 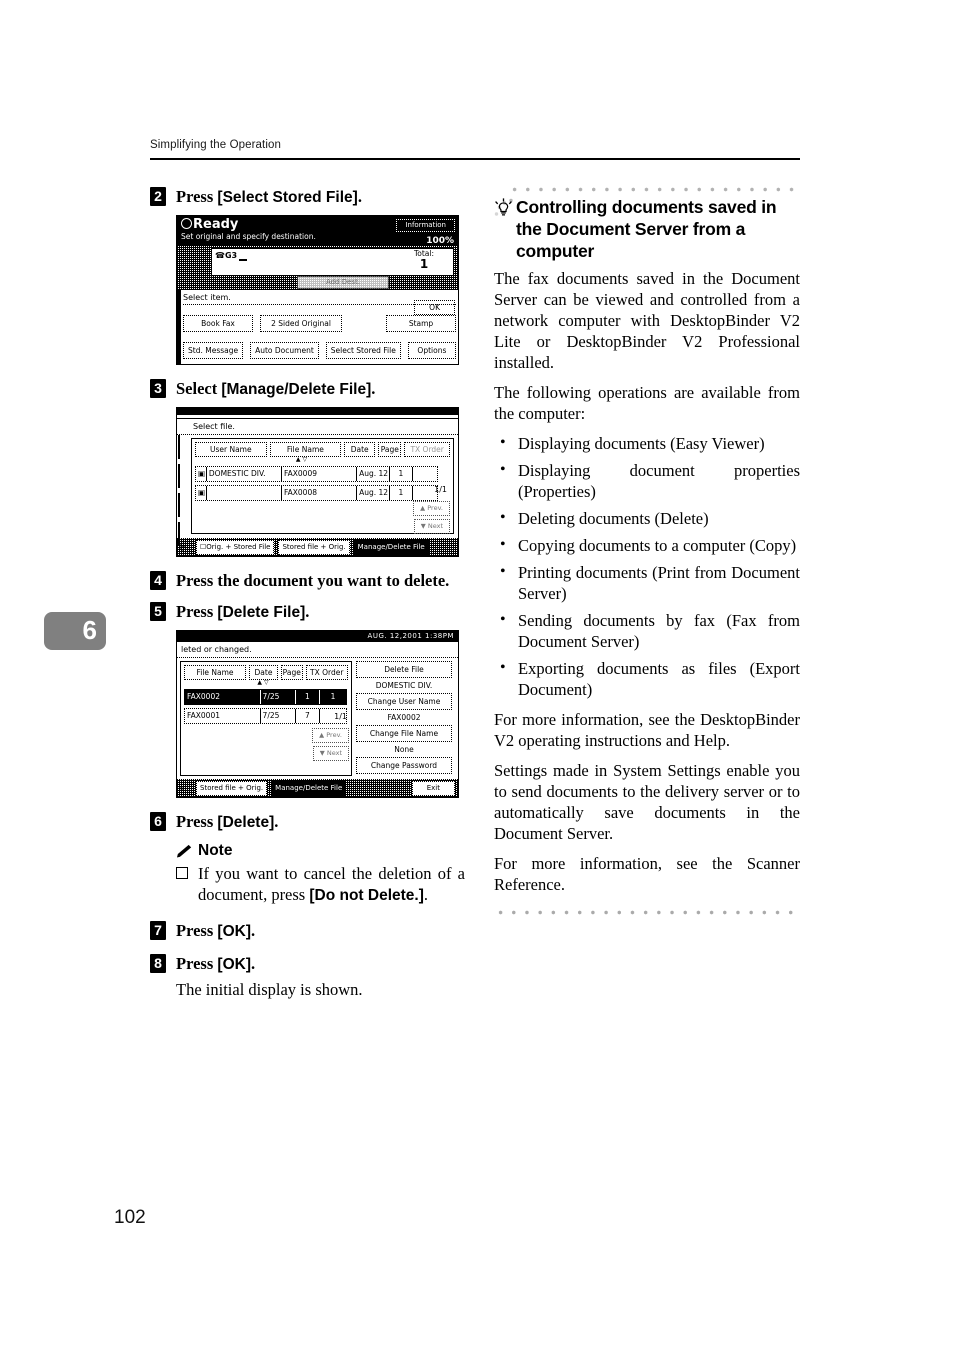 I want to click on lcd2-next-button: ▼ Next, so click(x=431, y=526).